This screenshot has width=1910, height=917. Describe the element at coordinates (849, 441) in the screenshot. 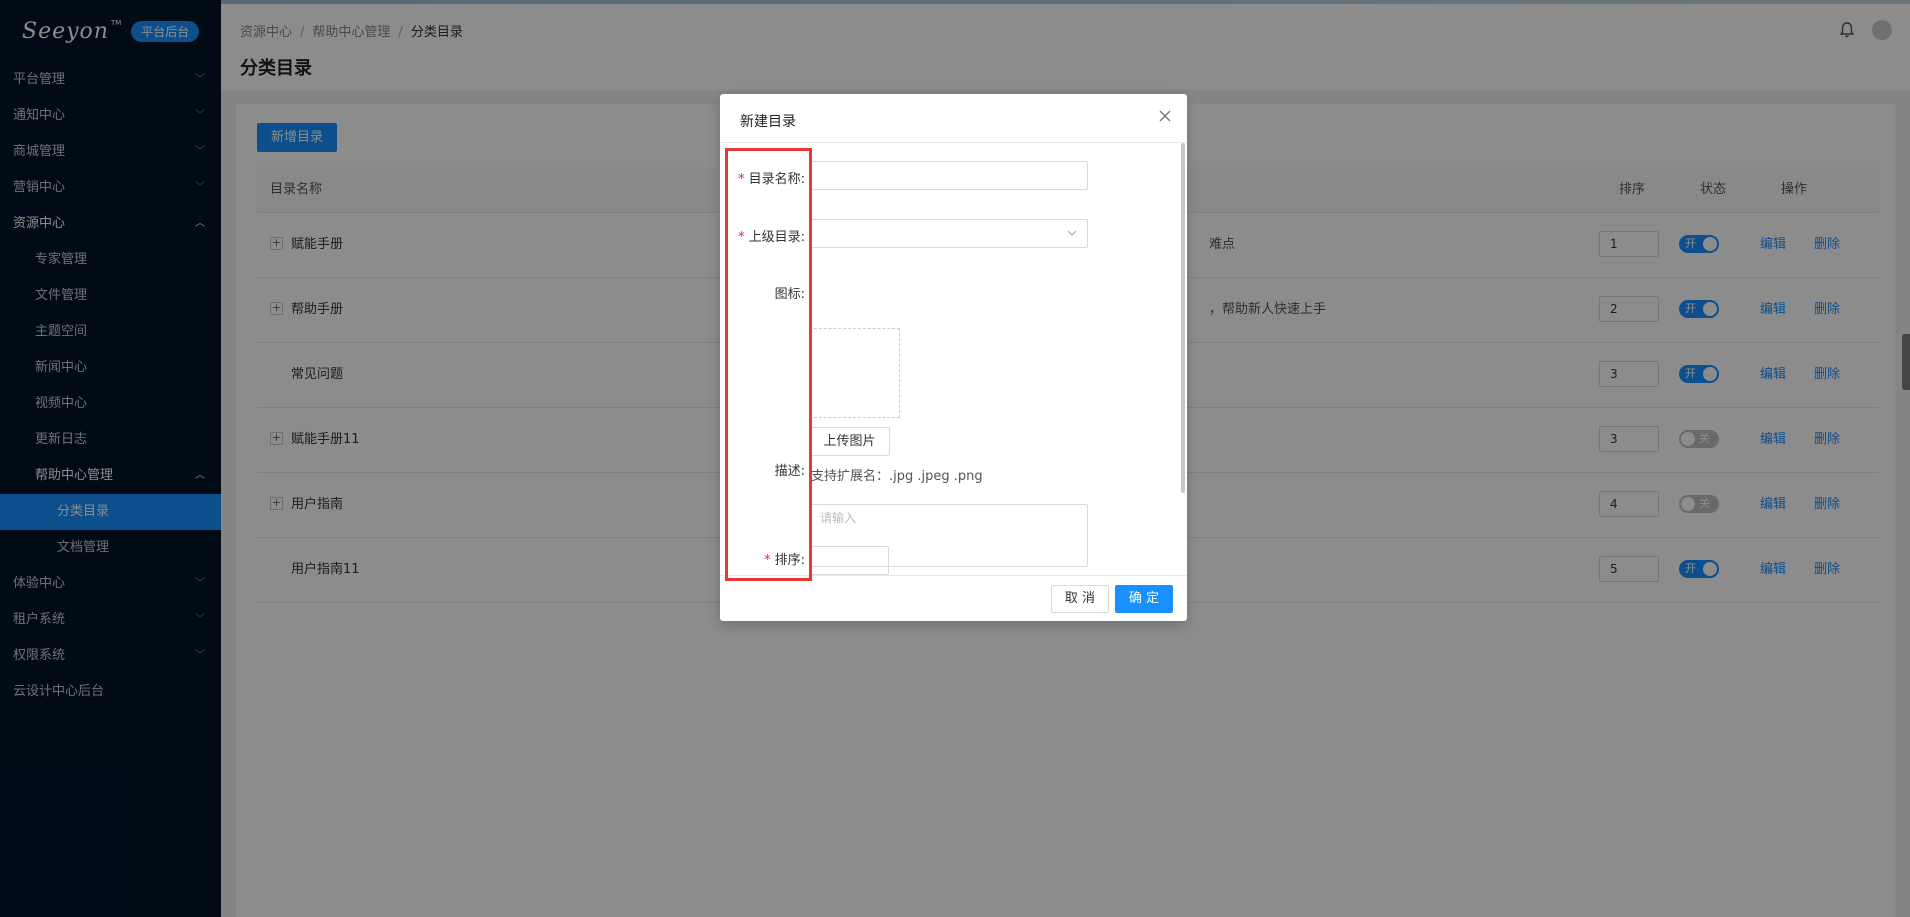

I see `upload-image-button: 上传图片` at that location.